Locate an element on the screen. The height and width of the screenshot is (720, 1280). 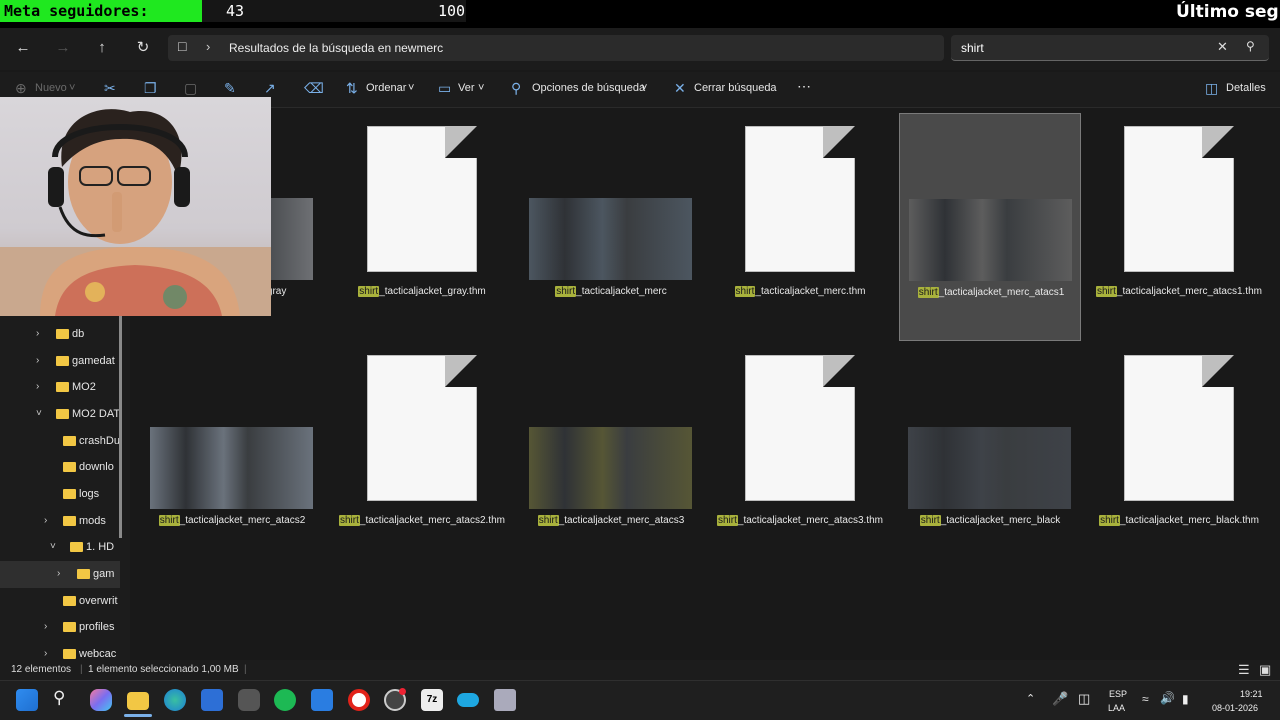
file-item: shirt_tacticaljacket_merc_atacs3.thm is located at coordinates (800, 456).